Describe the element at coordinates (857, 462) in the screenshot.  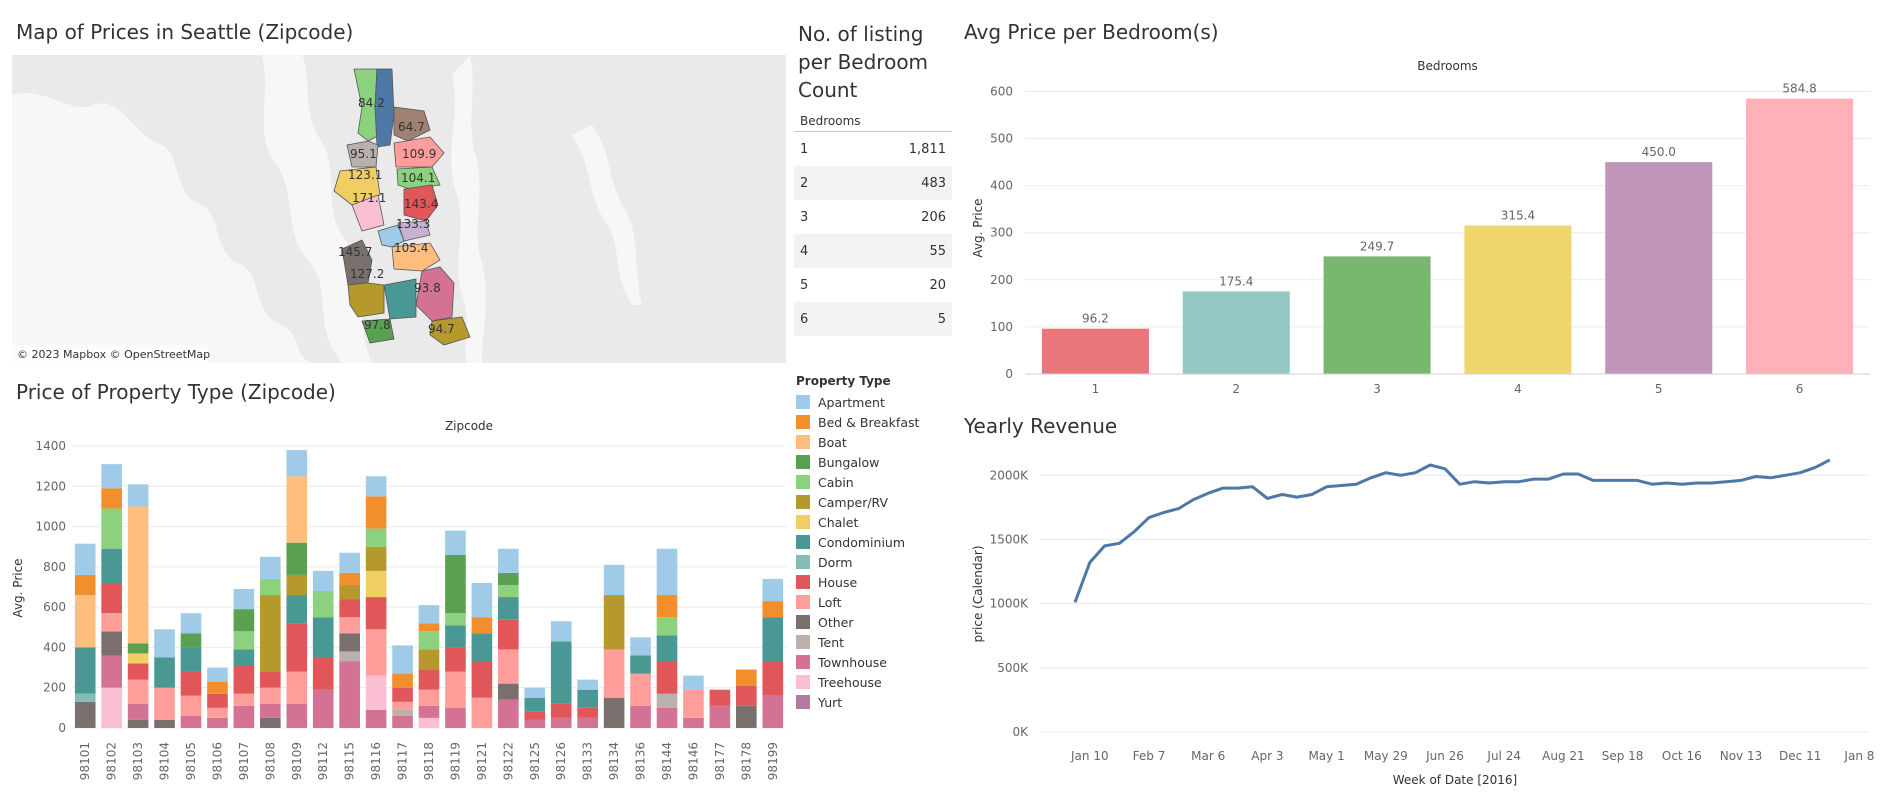
I see `legend-item: Bungalow` at that location.